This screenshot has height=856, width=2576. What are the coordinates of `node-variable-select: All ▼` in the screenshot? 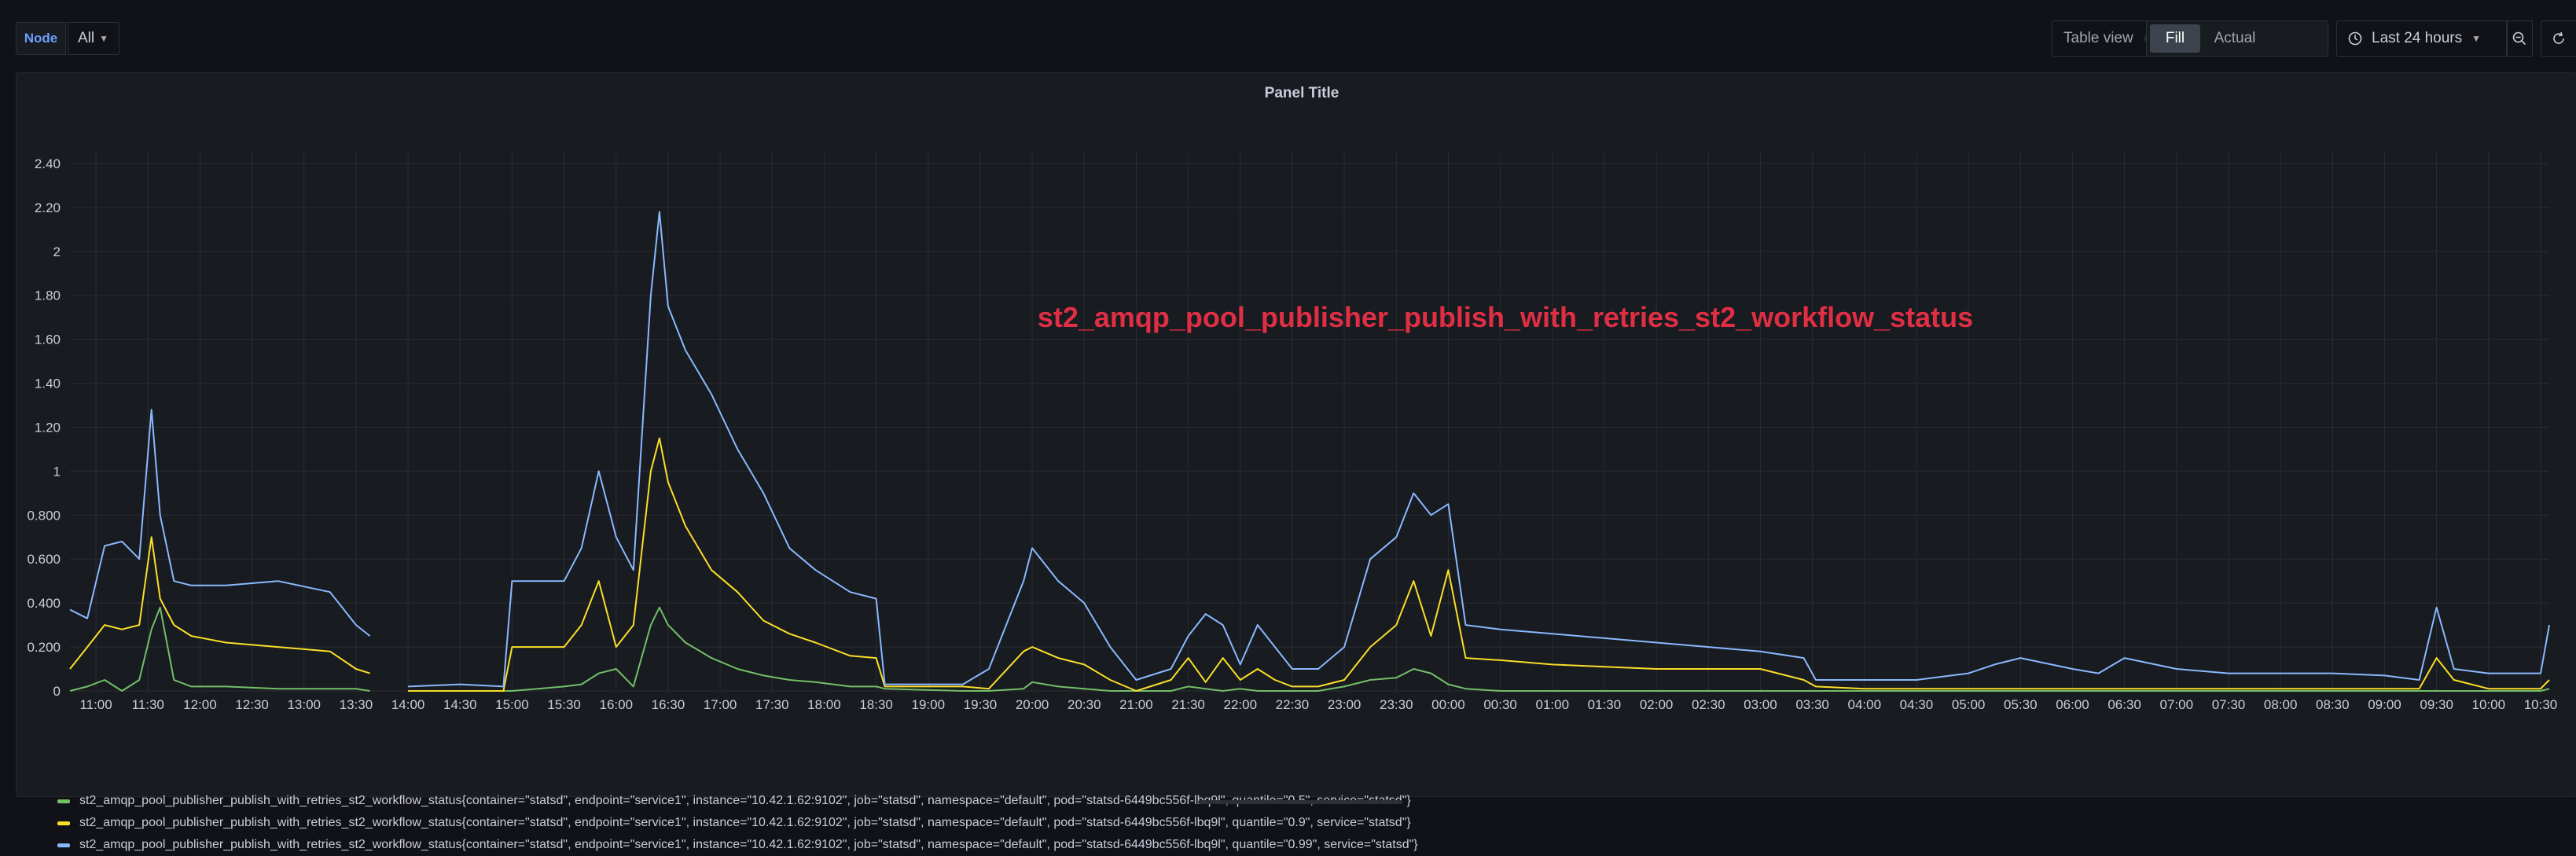 It's located at (93, 38).